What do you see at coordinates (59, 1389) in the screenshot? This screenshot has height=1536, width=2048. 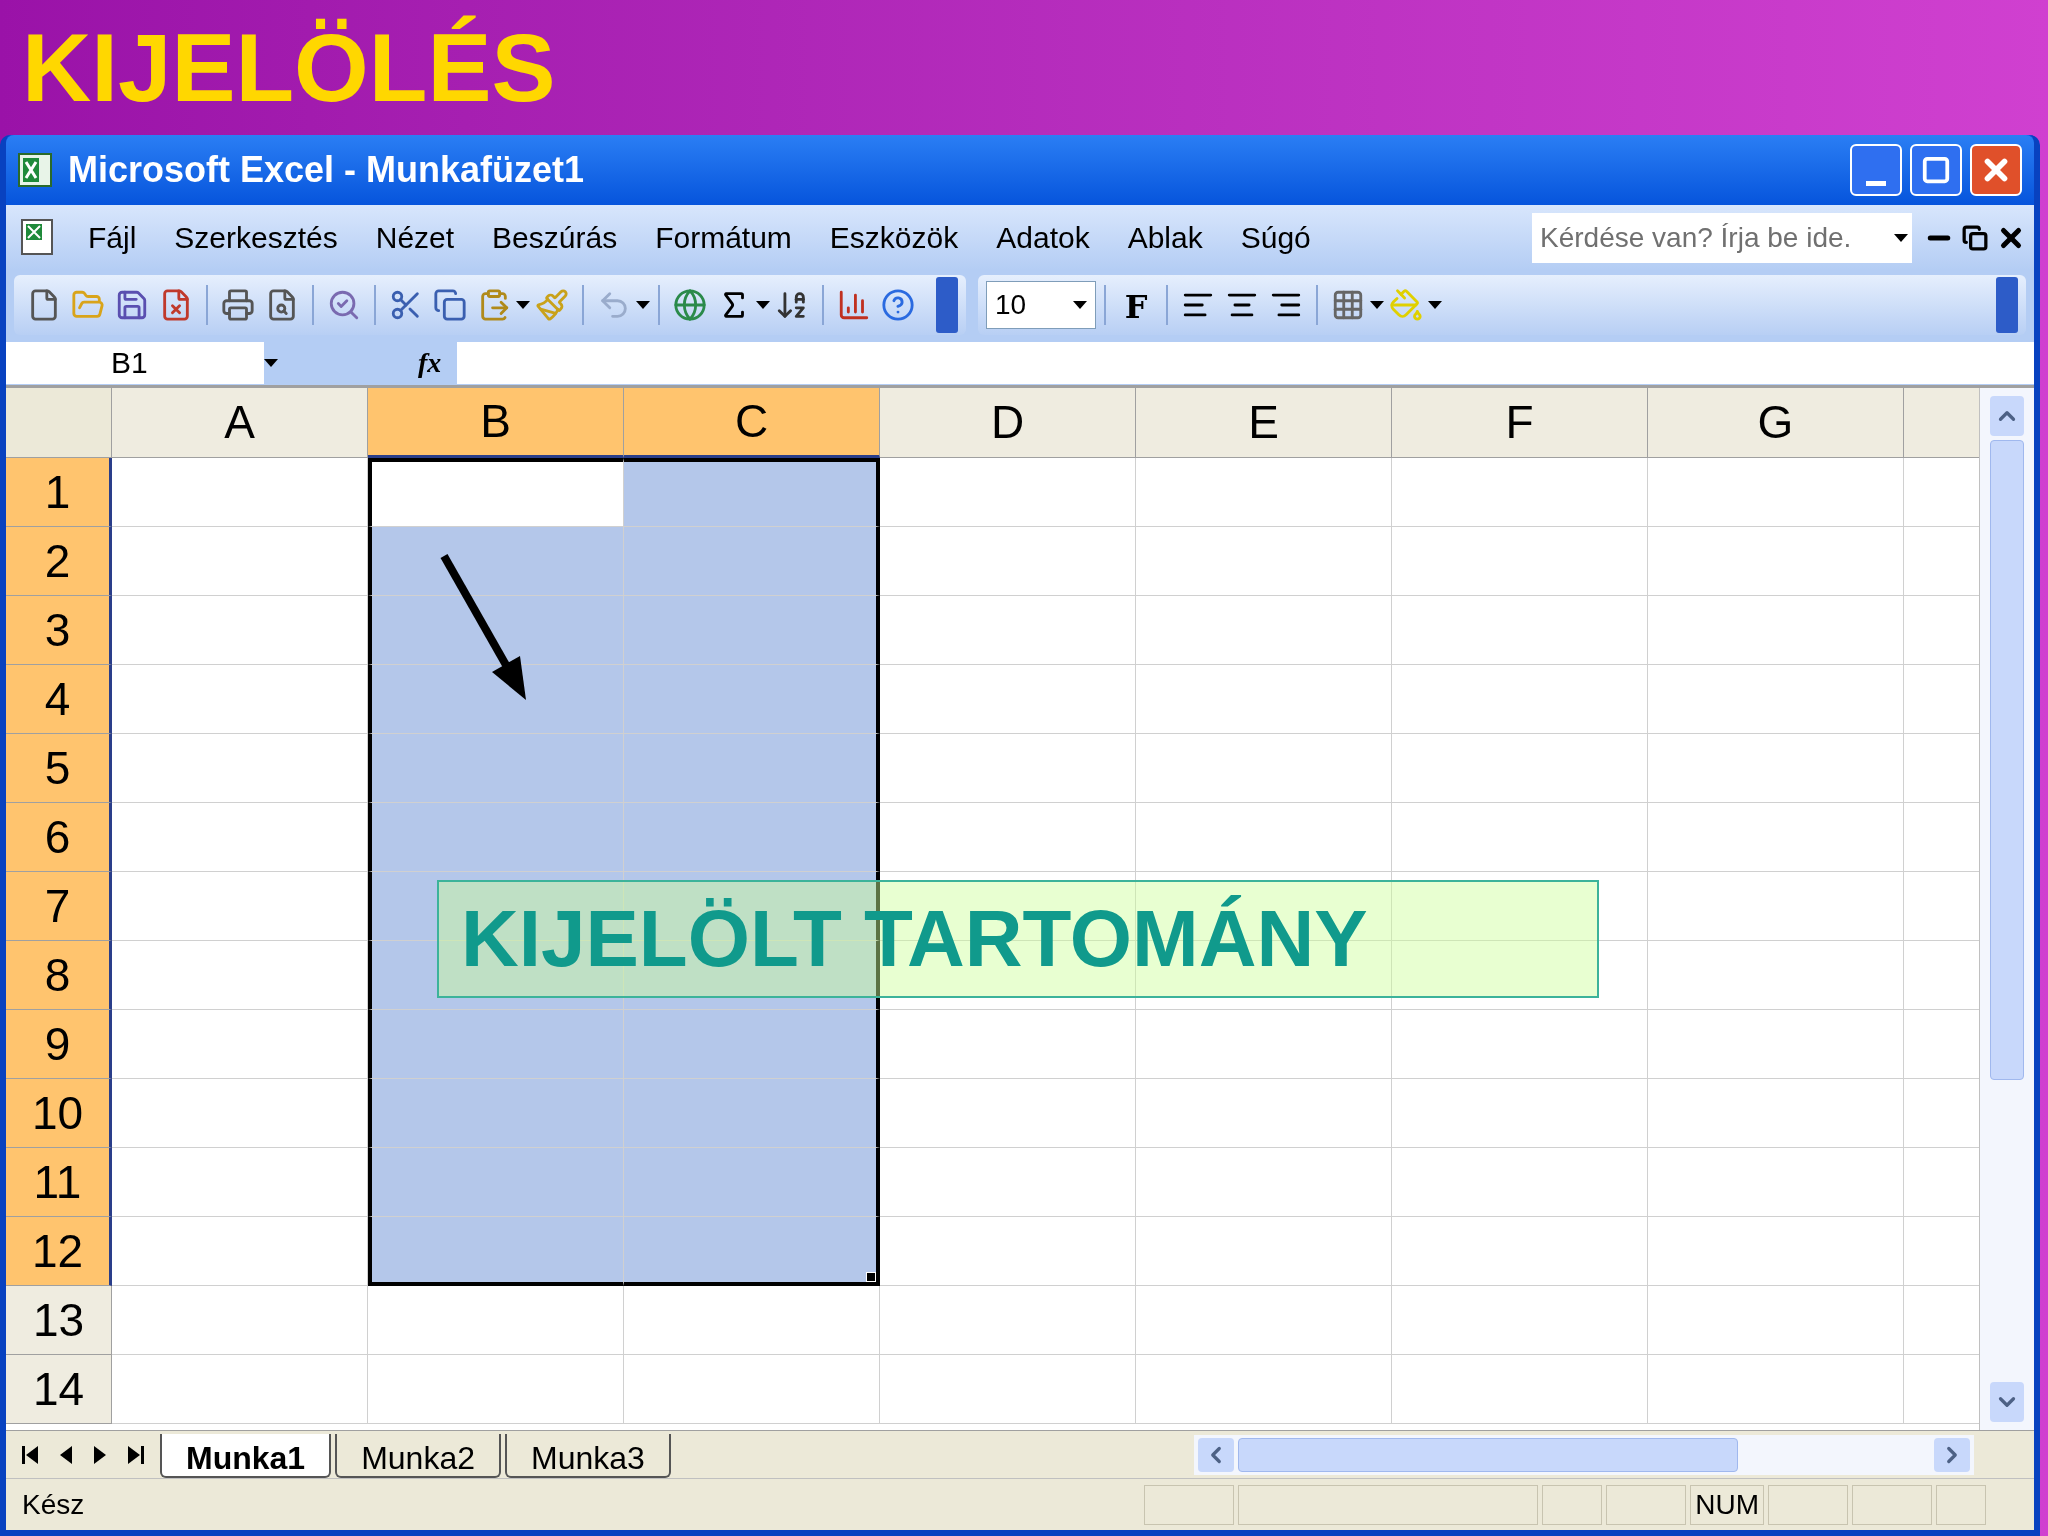 I see `row-header: 14` at bounding box center [59, 1389].